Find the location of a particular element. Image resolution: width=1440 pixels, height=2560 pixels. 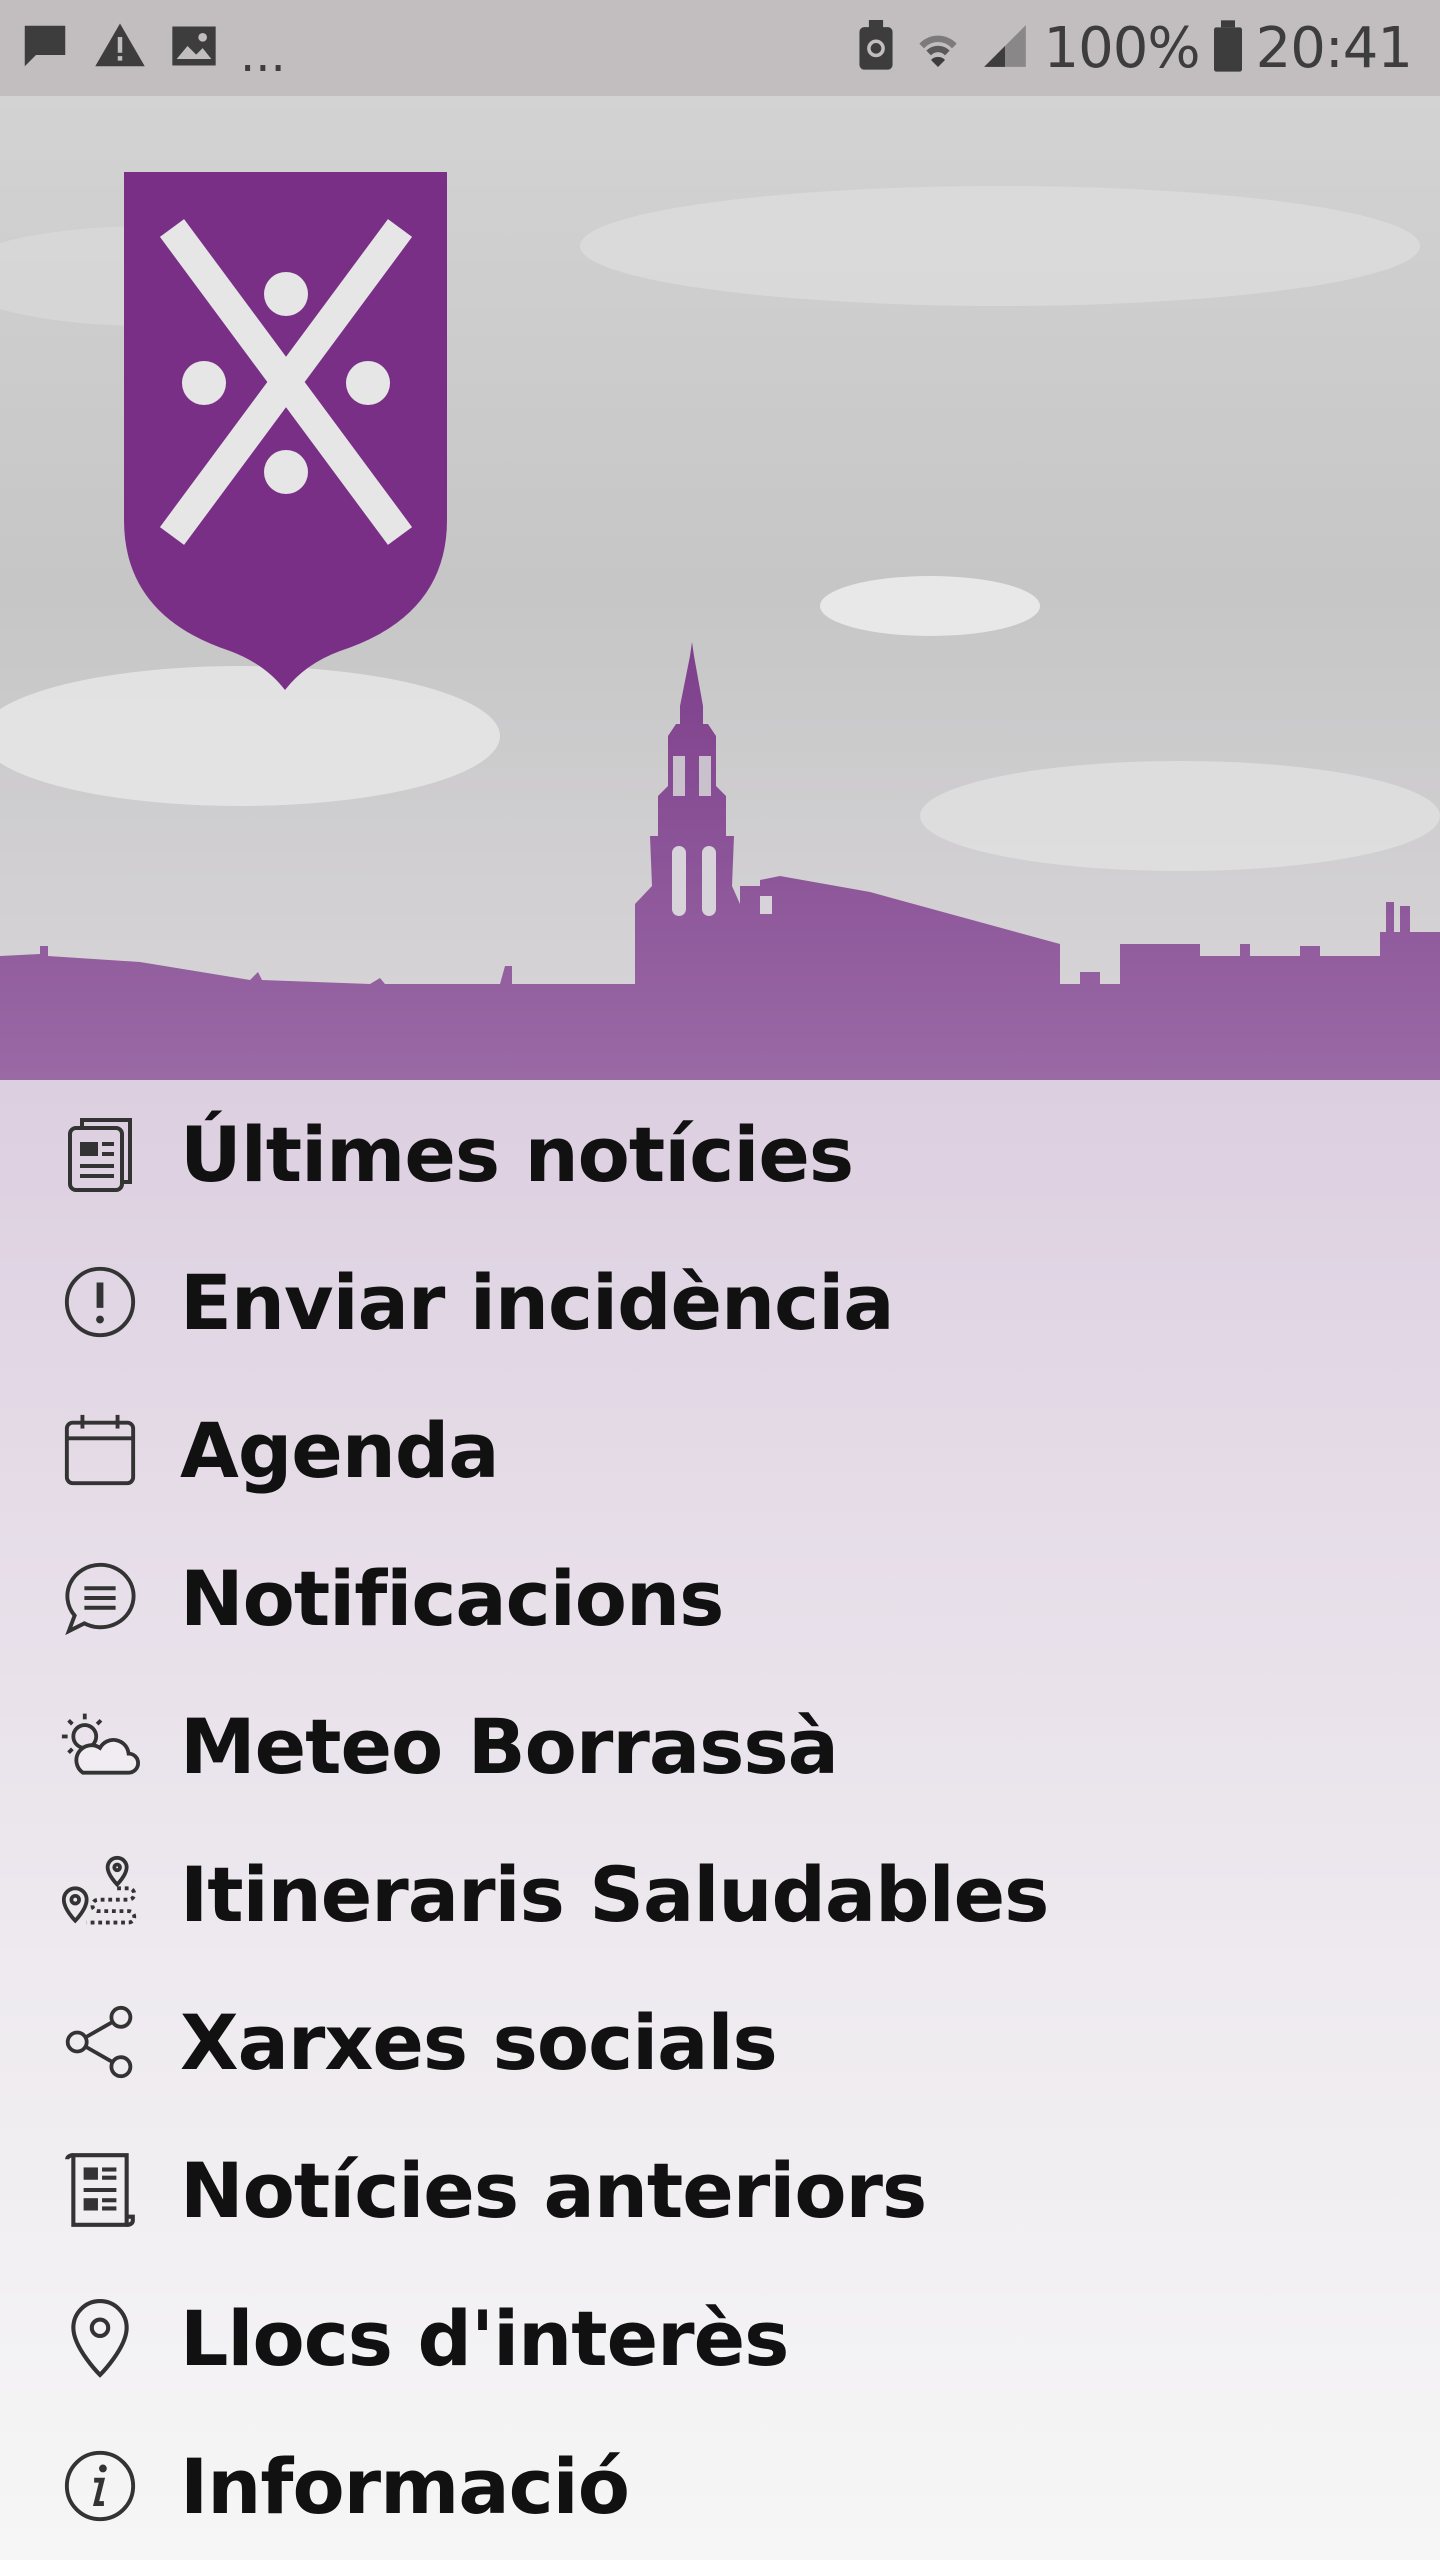

clock: 20:41 is located at coordinates (1334, 48).